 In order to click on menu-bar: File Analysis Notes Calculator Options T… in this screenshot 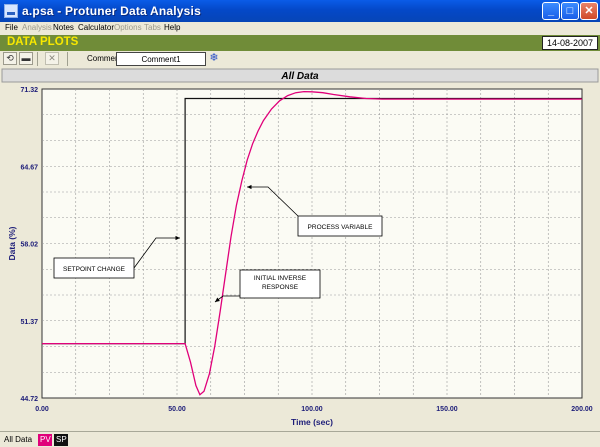, I will do `click(300, 28)`.